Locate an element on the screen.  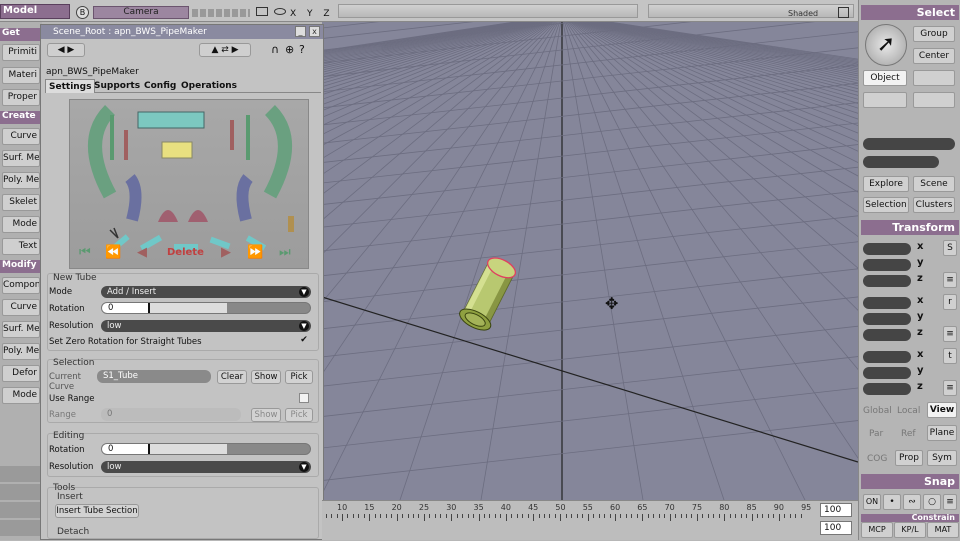
palette-tool-icons is located at coordinates (20, 502).